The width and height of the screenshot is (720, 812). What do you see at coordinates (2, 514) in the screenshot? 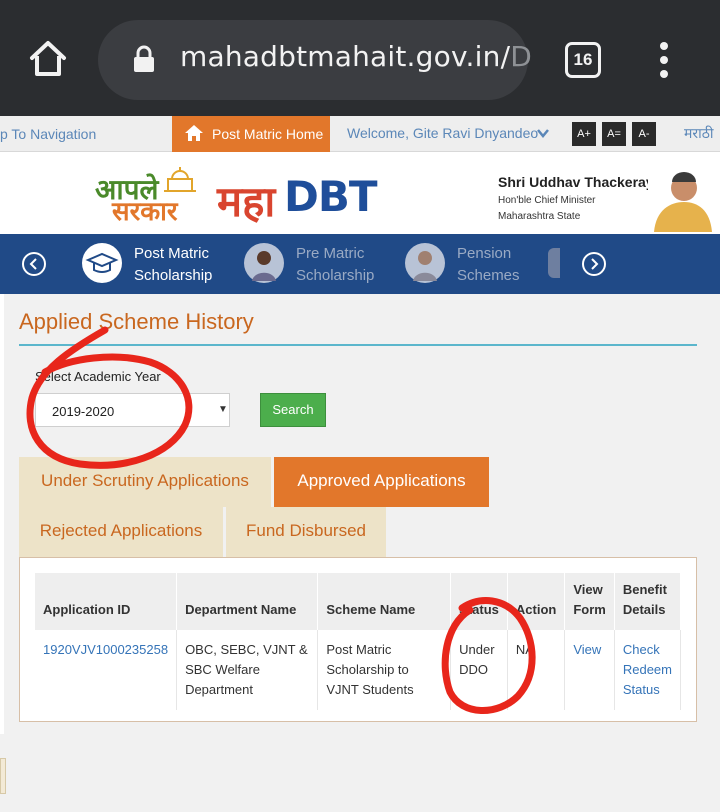
I see `left-rail` at bounding box center [2, 514].